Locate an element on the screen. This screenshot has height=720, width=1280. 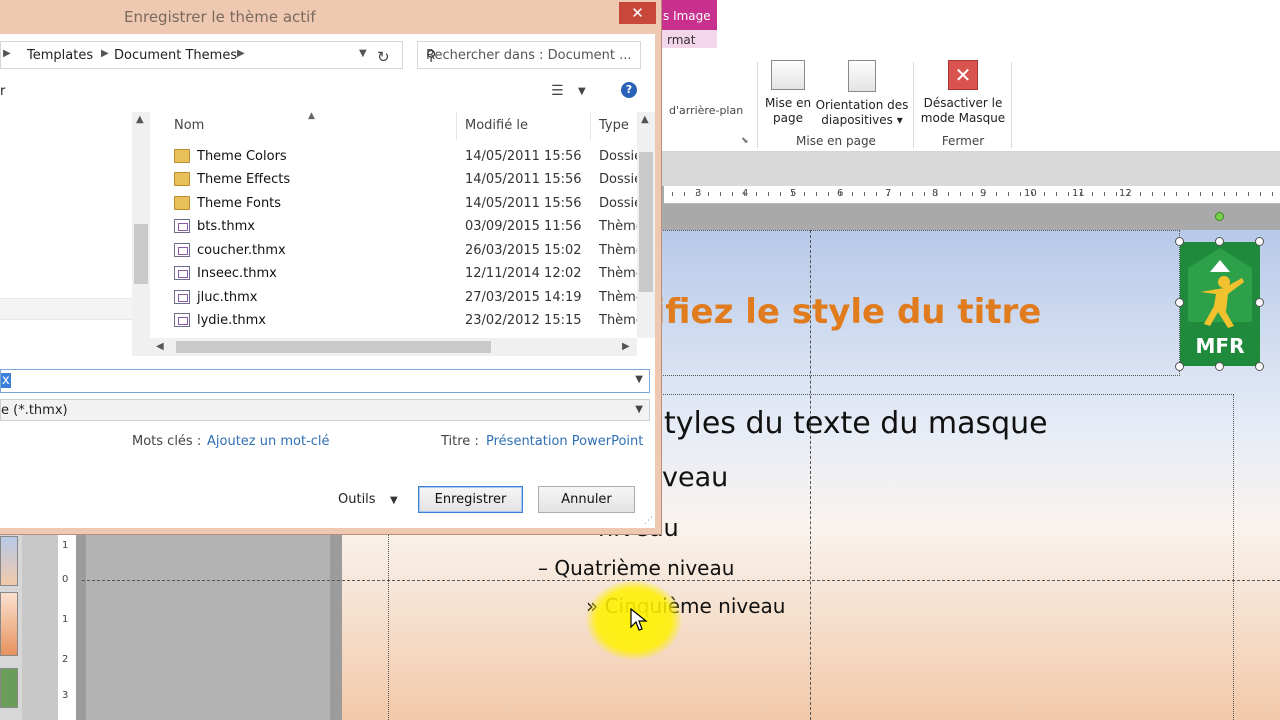
list-scroll-thumb is located at coordinates (646, 222).